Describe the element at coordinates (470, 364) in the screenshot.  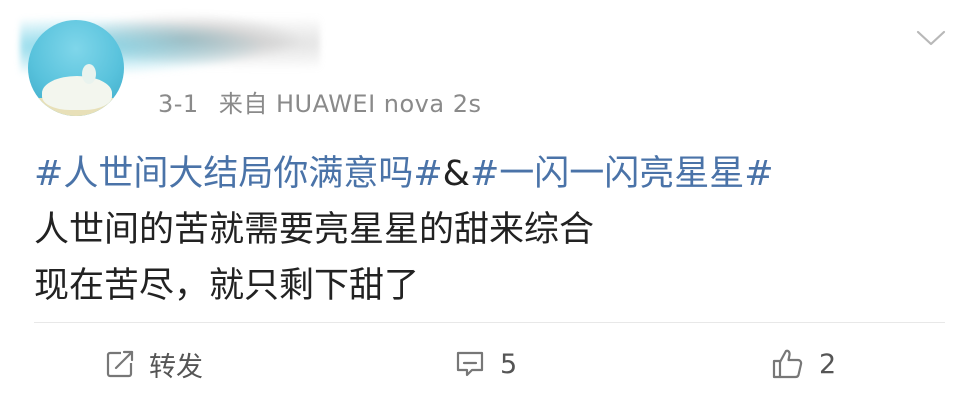
I see `comment-icon` at that location.